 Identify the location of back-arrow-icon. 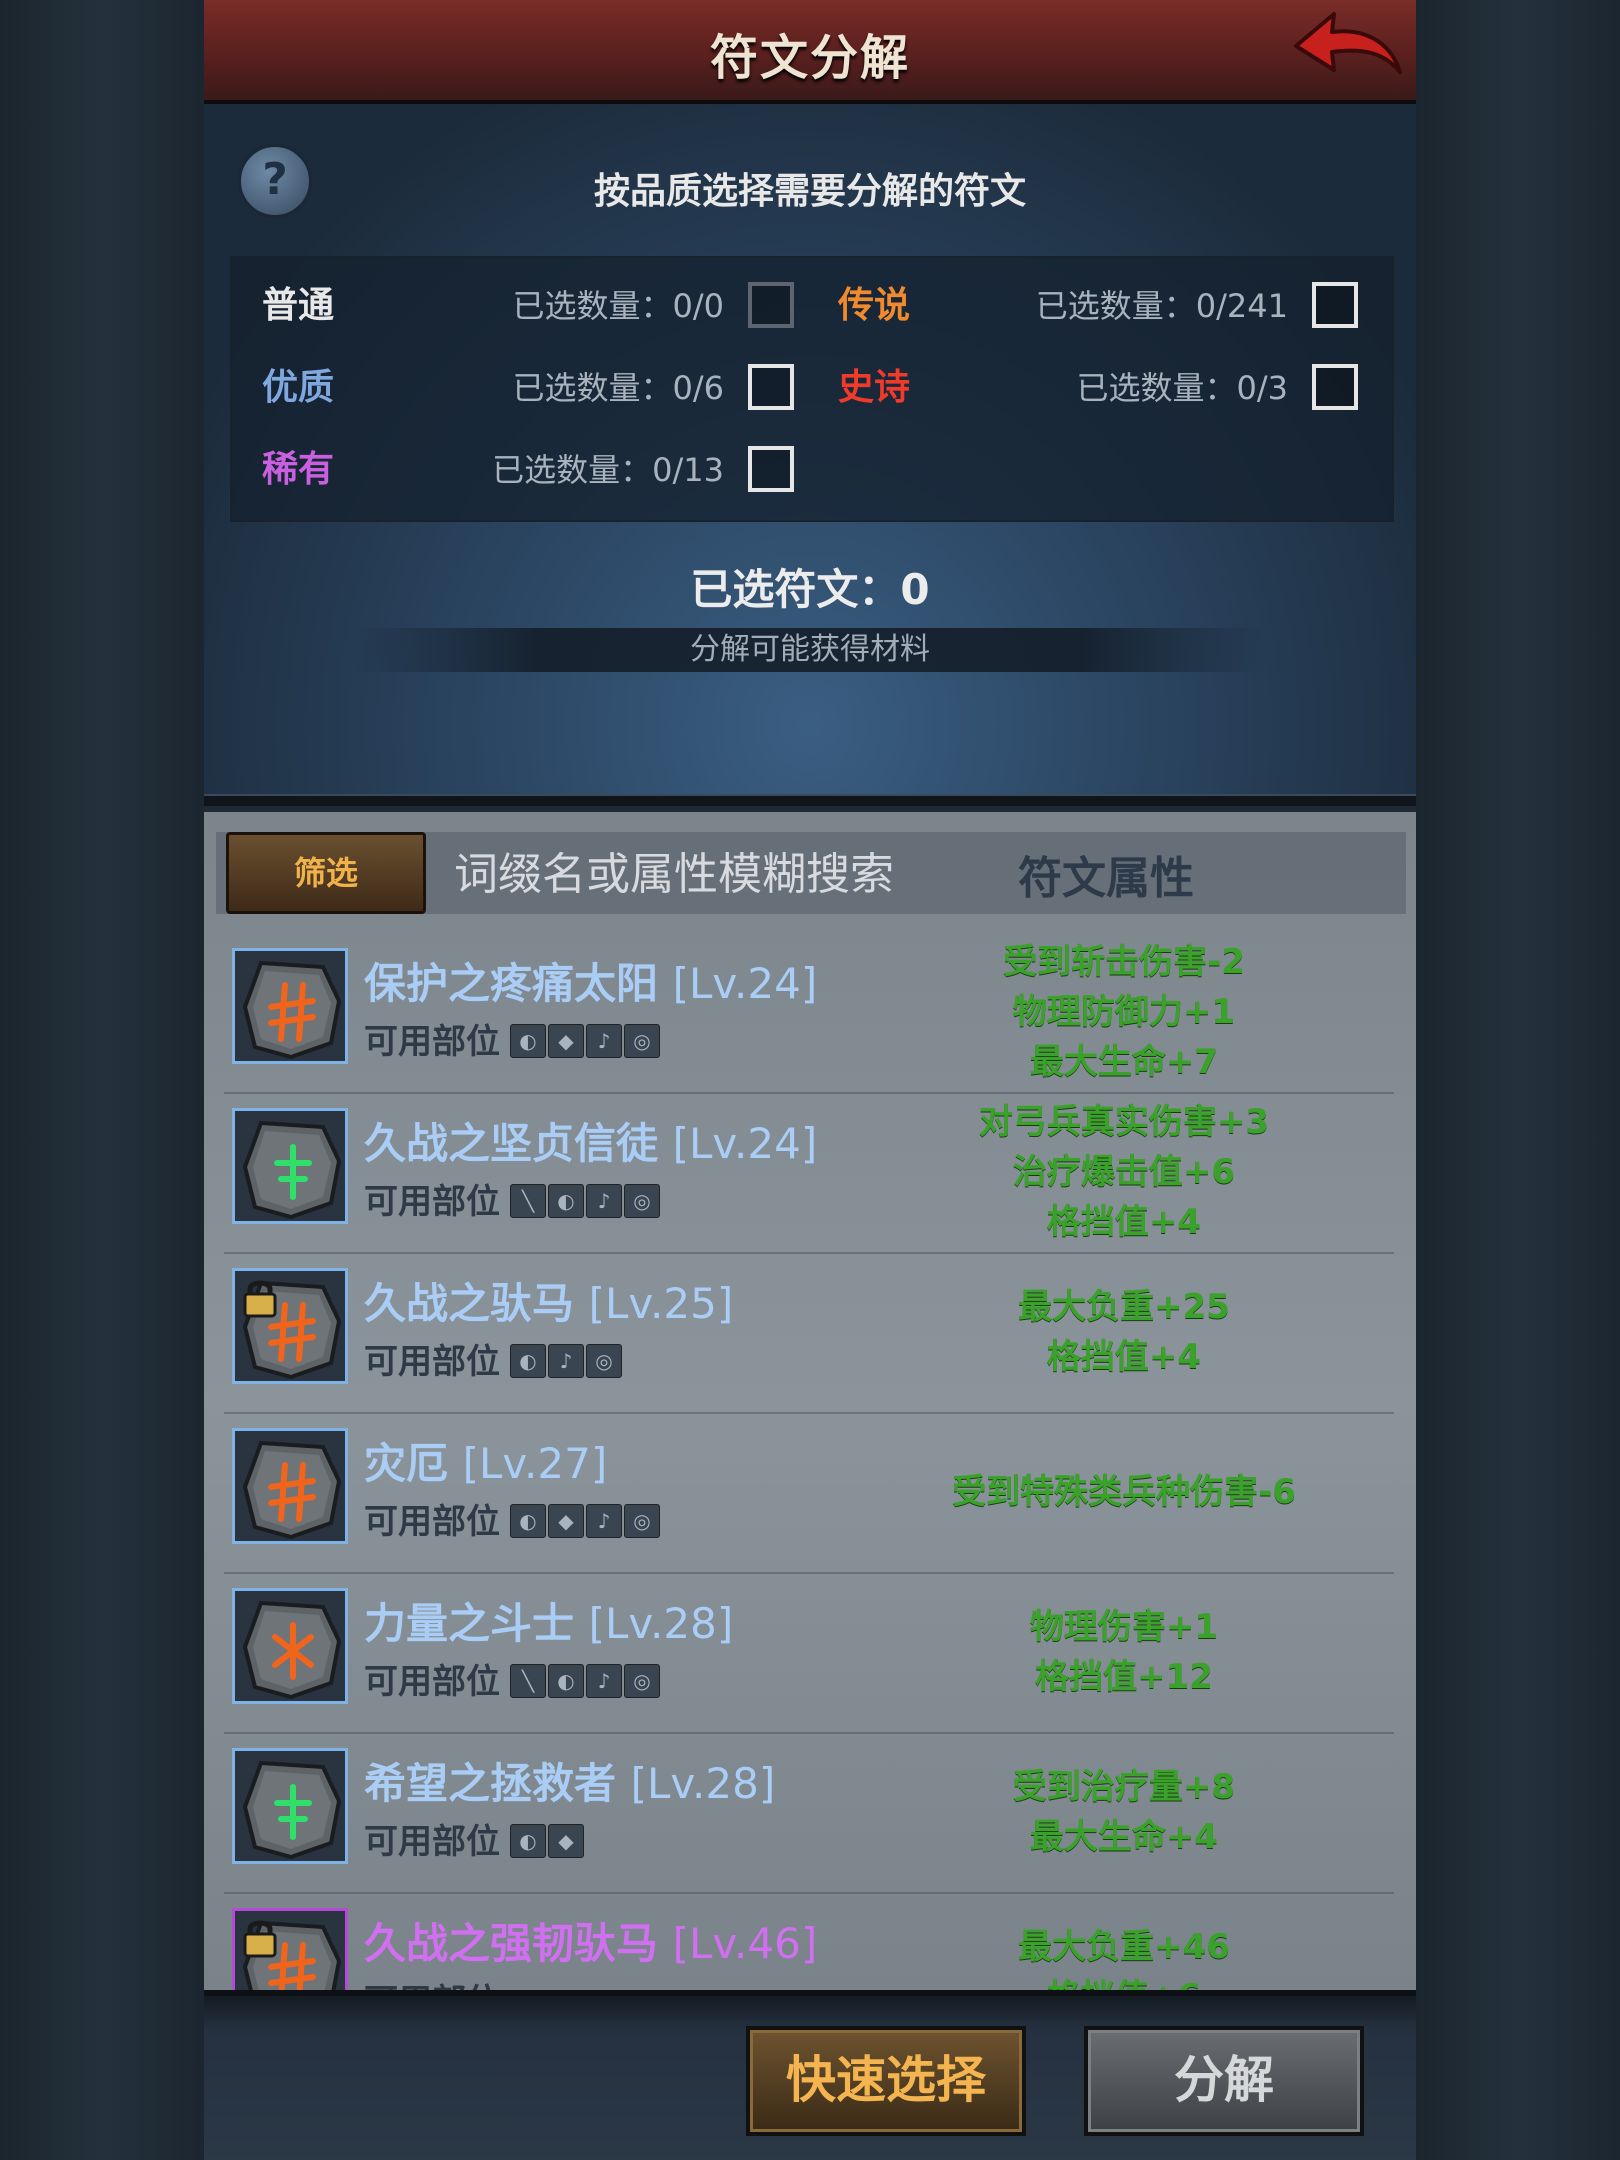
(1348, 43).